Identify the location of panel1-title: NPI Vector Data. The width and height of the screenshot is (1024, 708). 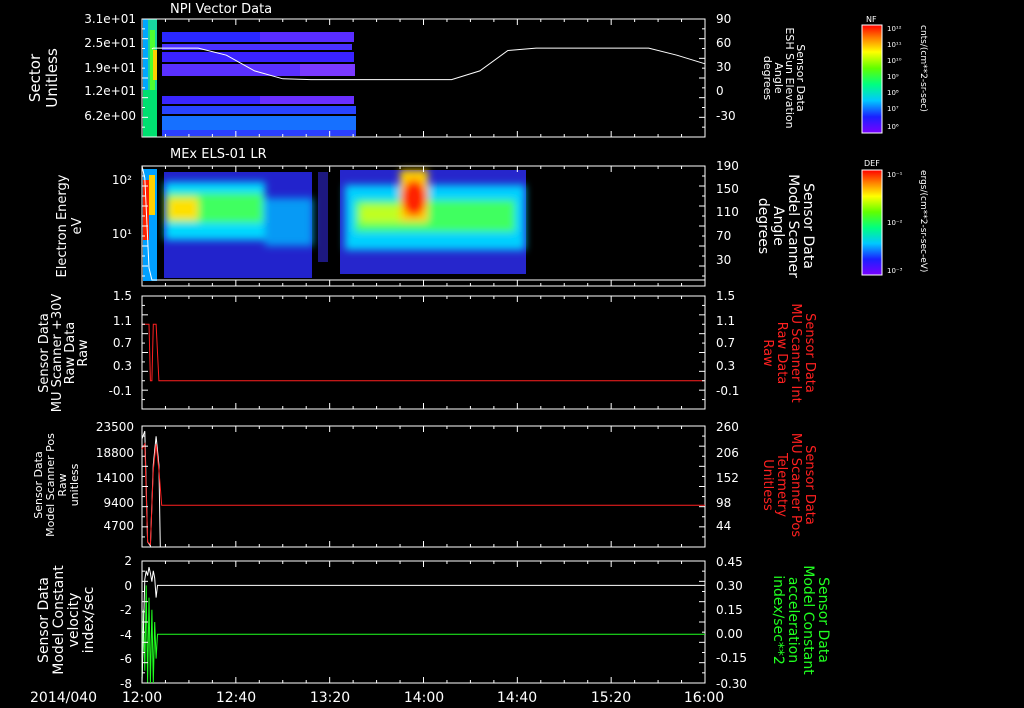
(221, 9).